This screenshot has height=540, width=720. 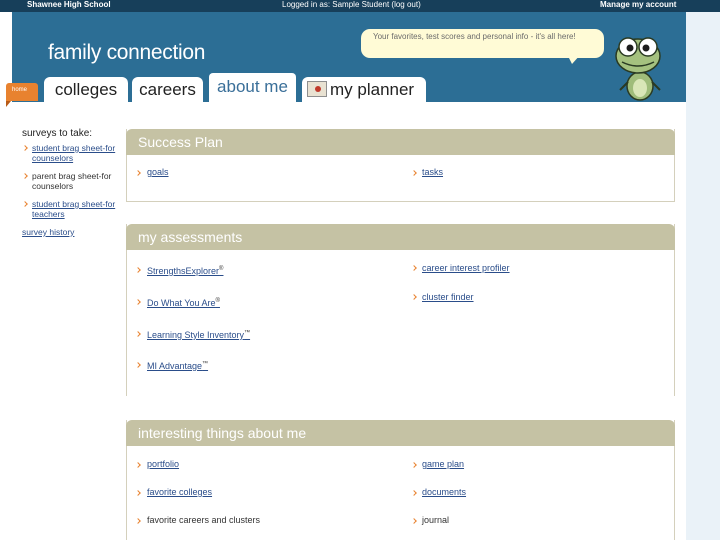 I want to click on documents-link: documents, so click(x=444, y=492).